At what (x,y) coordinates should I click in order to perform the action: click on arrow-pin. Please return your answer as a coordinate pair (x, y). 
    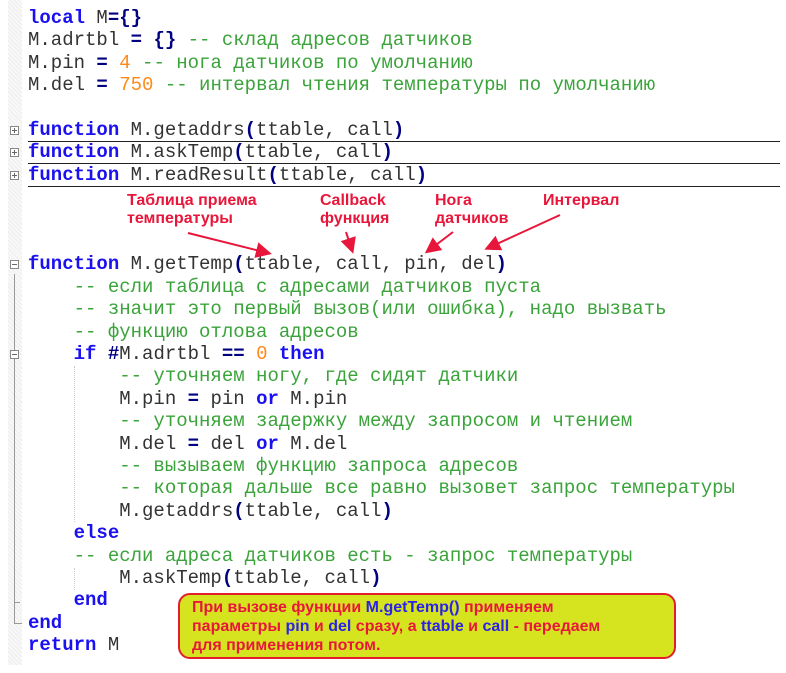
    Looking at the image, I should click on (439, 242).